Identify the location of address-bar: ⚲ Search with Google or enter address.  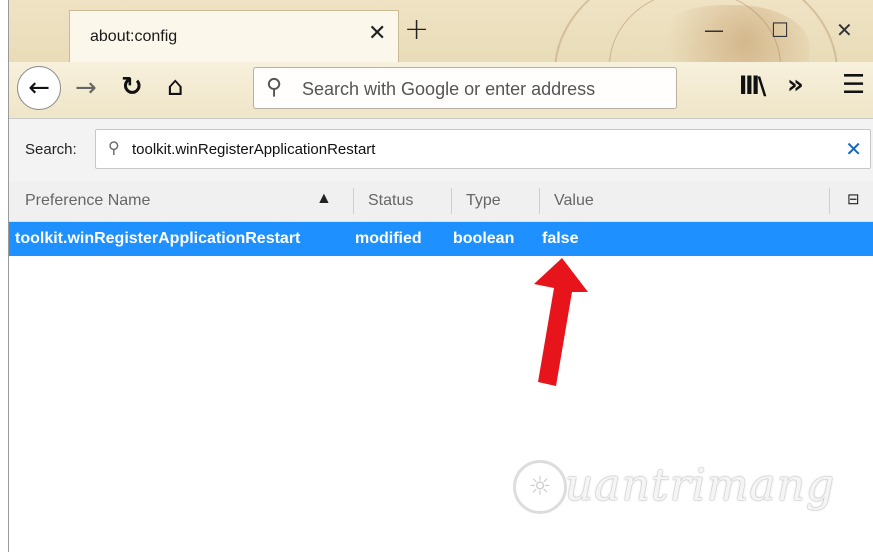
(465, 88).